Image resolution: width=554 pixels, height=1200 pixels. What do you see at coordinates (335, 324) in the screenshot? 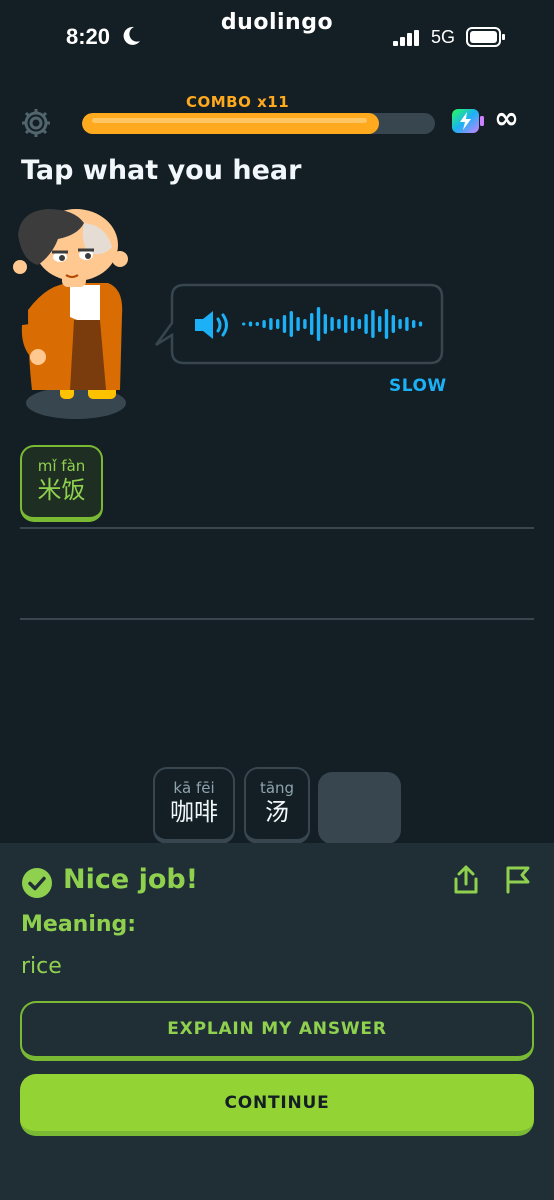
I see `waveform-icon` at bounding box center [335, 324].